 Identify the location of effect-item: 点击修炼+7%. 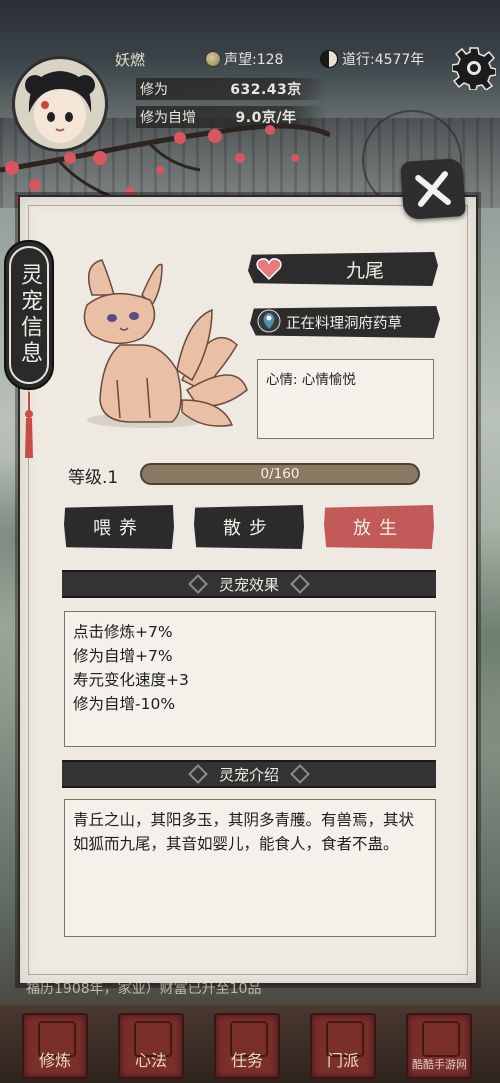
(123, 632).